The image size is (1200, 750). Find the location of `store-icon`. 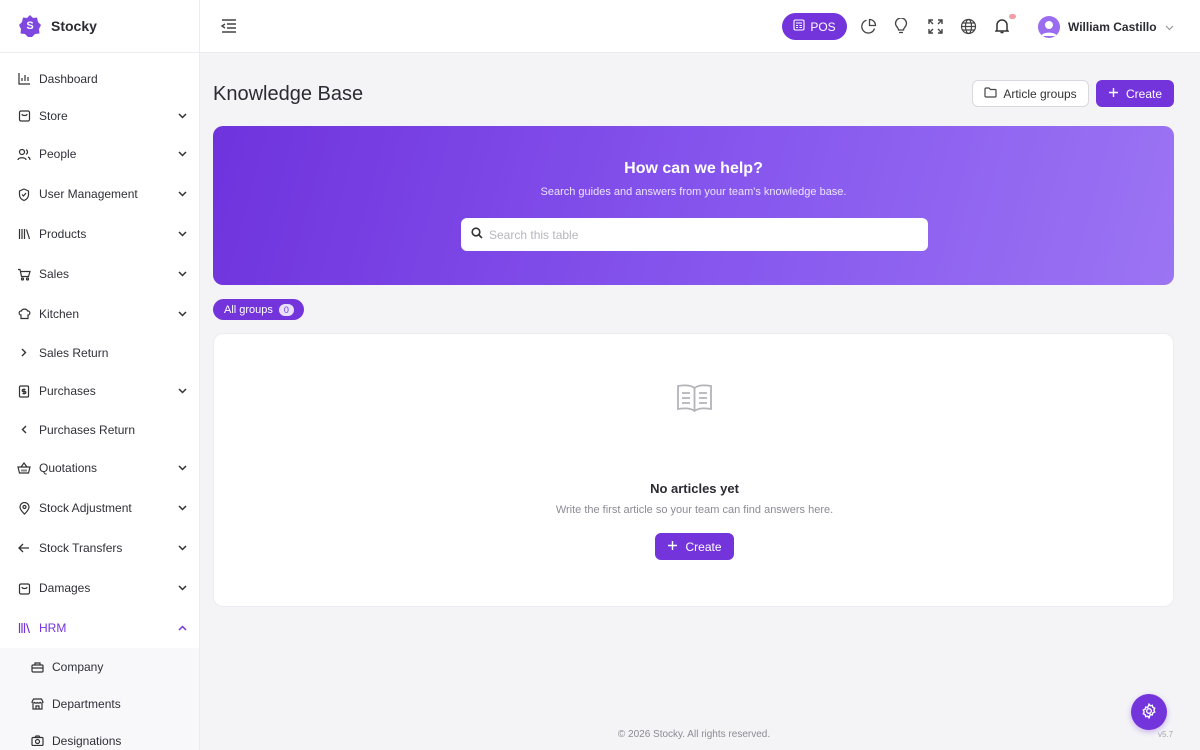

store-icon is located at coordinates (37, 704).